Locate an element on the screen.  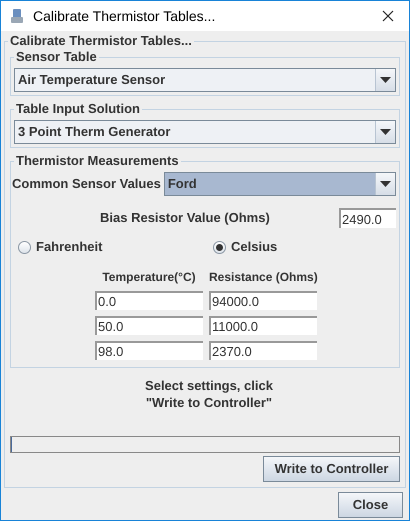
close-button: Close is located at coordinates (370, 505).